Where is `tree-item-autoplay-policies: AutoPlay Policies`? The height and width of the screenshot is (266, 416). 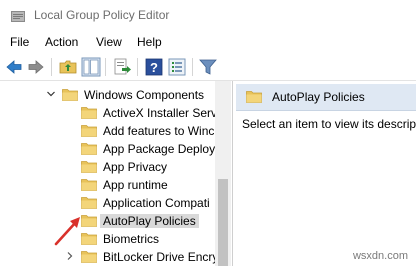 tree-item-autoplay-policies: AutoPlay Policies is located at coordinates (110, 221).